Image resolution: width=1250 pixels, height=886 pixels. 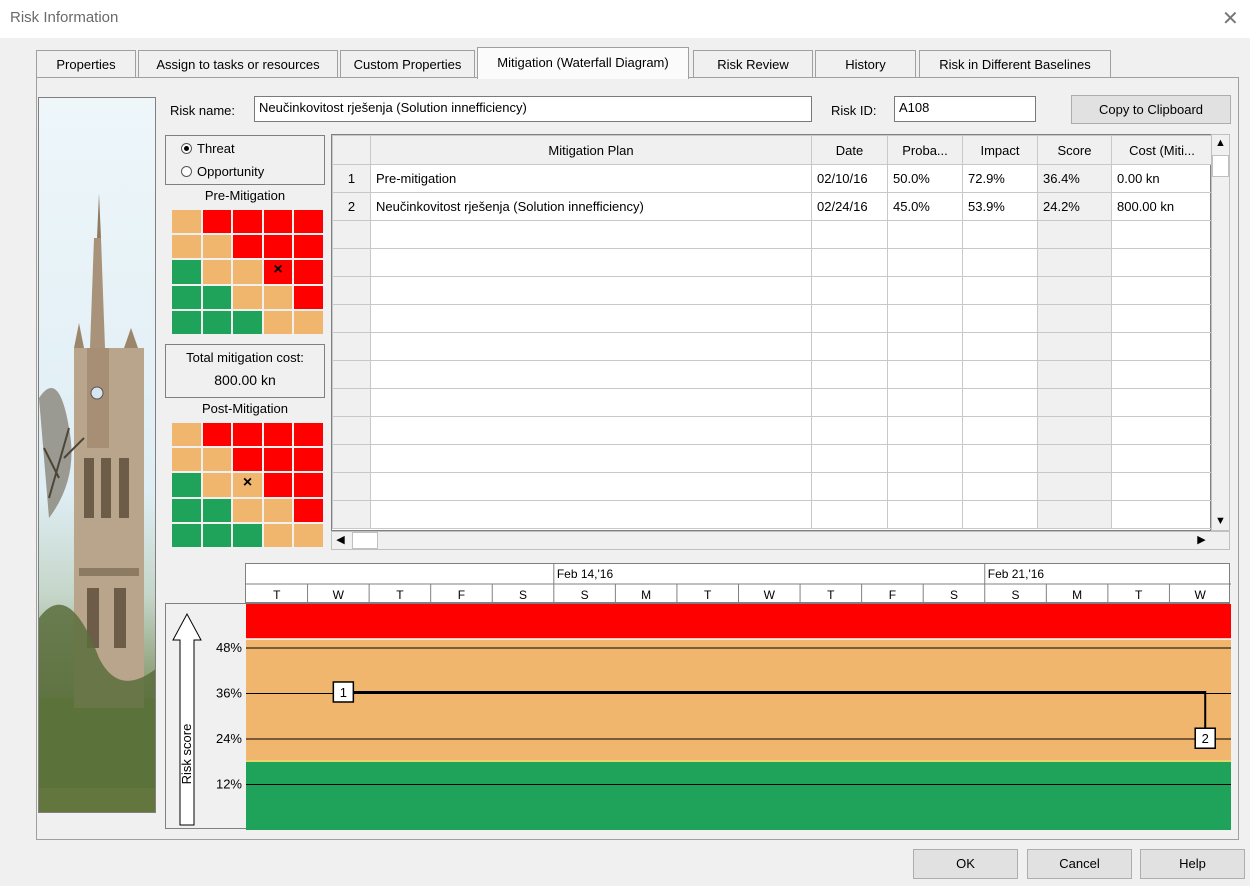 I want to click on threat-option: Threat, so click(x=208, y=148).